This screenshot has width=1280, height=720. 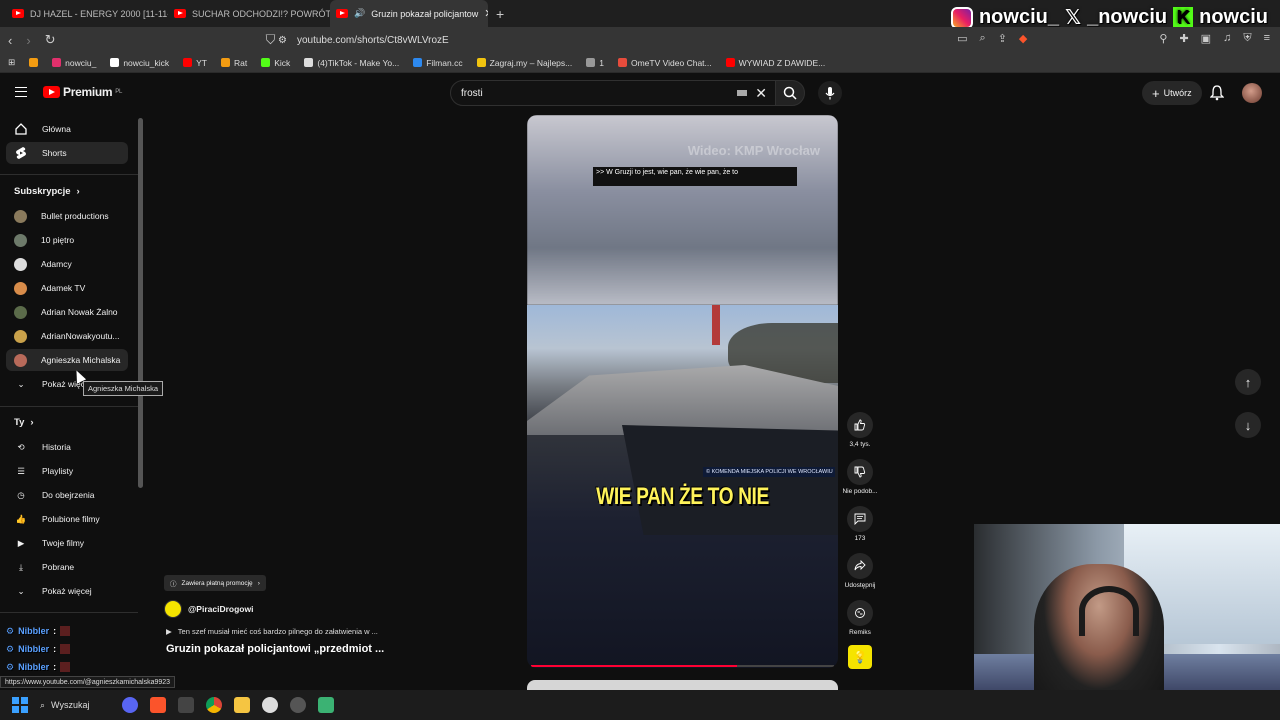 What do you see at coordinates (75, 705) in the screenshot?
I see `taskbar-search: ⌕ Wyszukaj` at bounding box center [75, 705].